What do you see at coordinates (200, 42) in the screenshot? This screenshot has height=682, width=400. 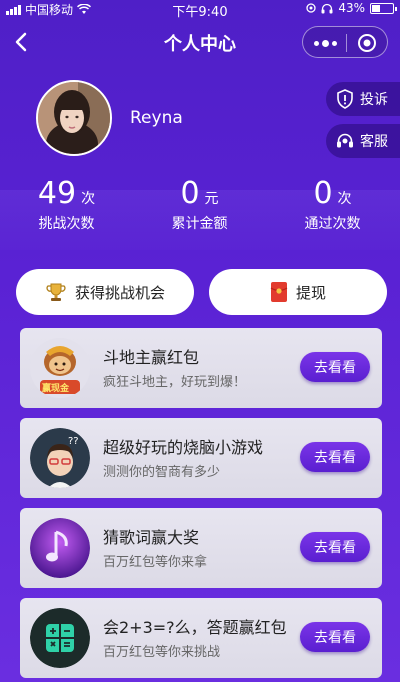 I see `nav-bar: 个人中心` at bounding box center [200, 42].